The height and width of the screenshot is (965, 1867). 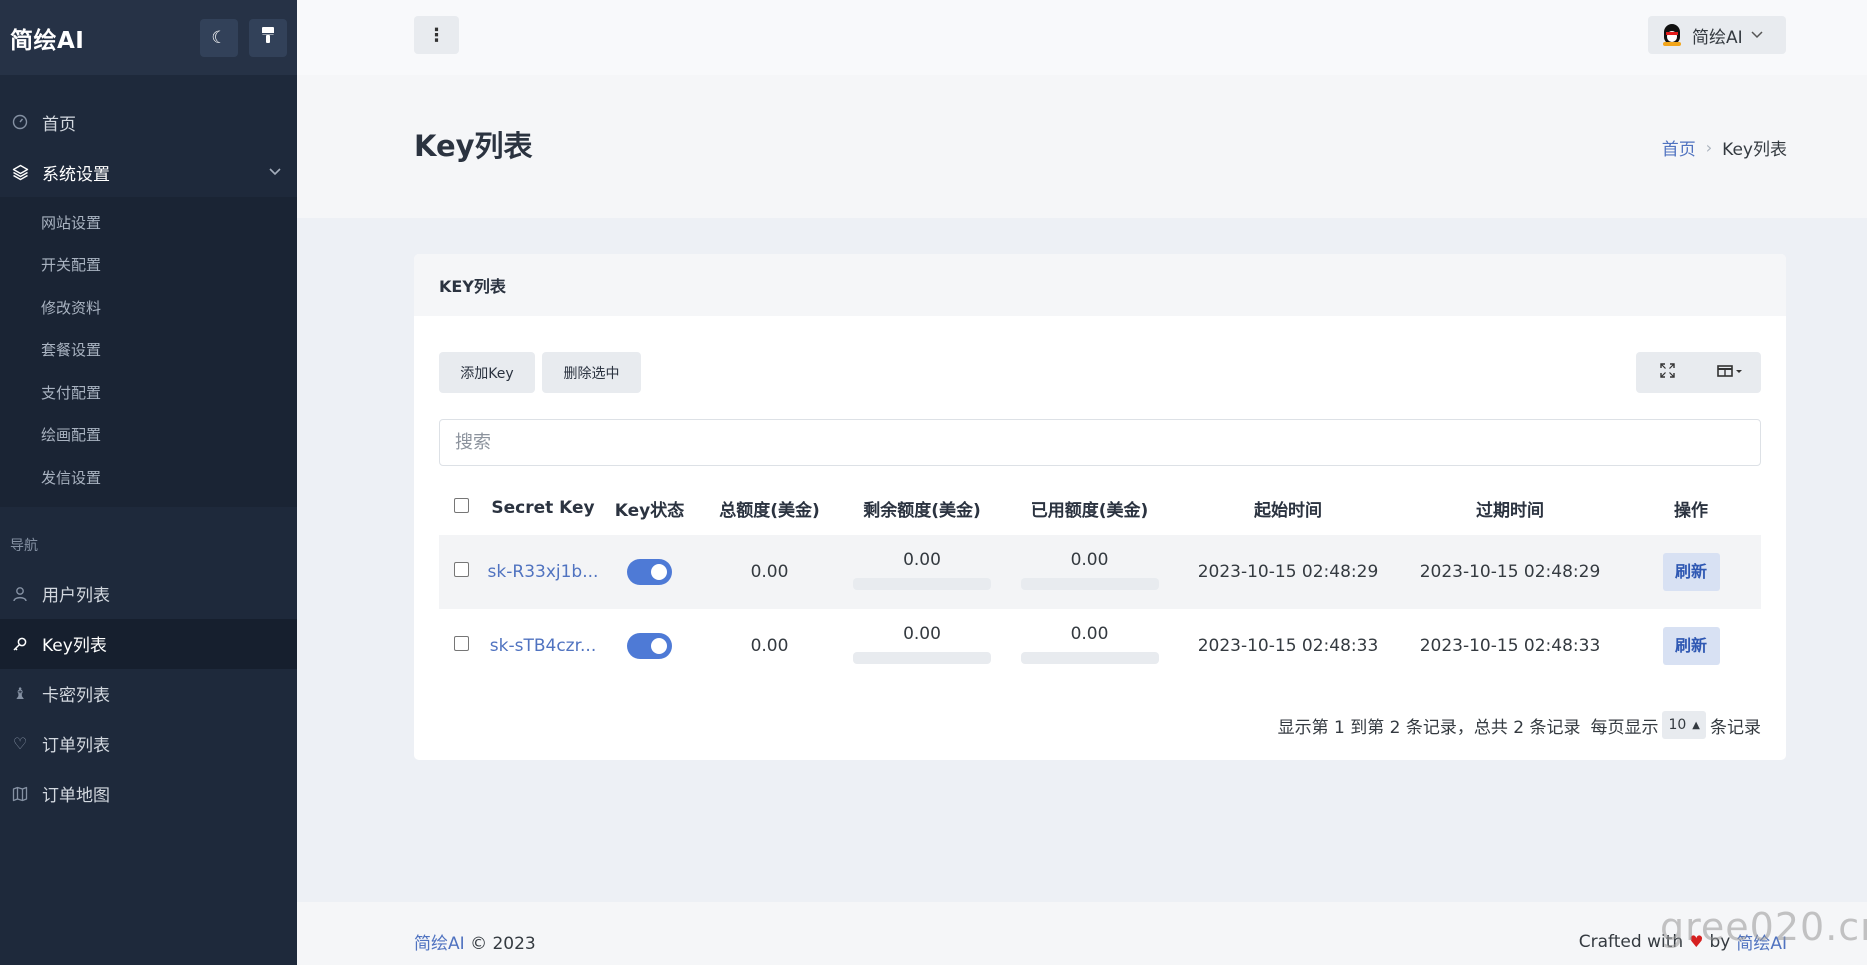 I want to click on pagination-summary: 显示第 1 到第 2 条记录，总共 2 条记录, so click(x=1429, y=727).